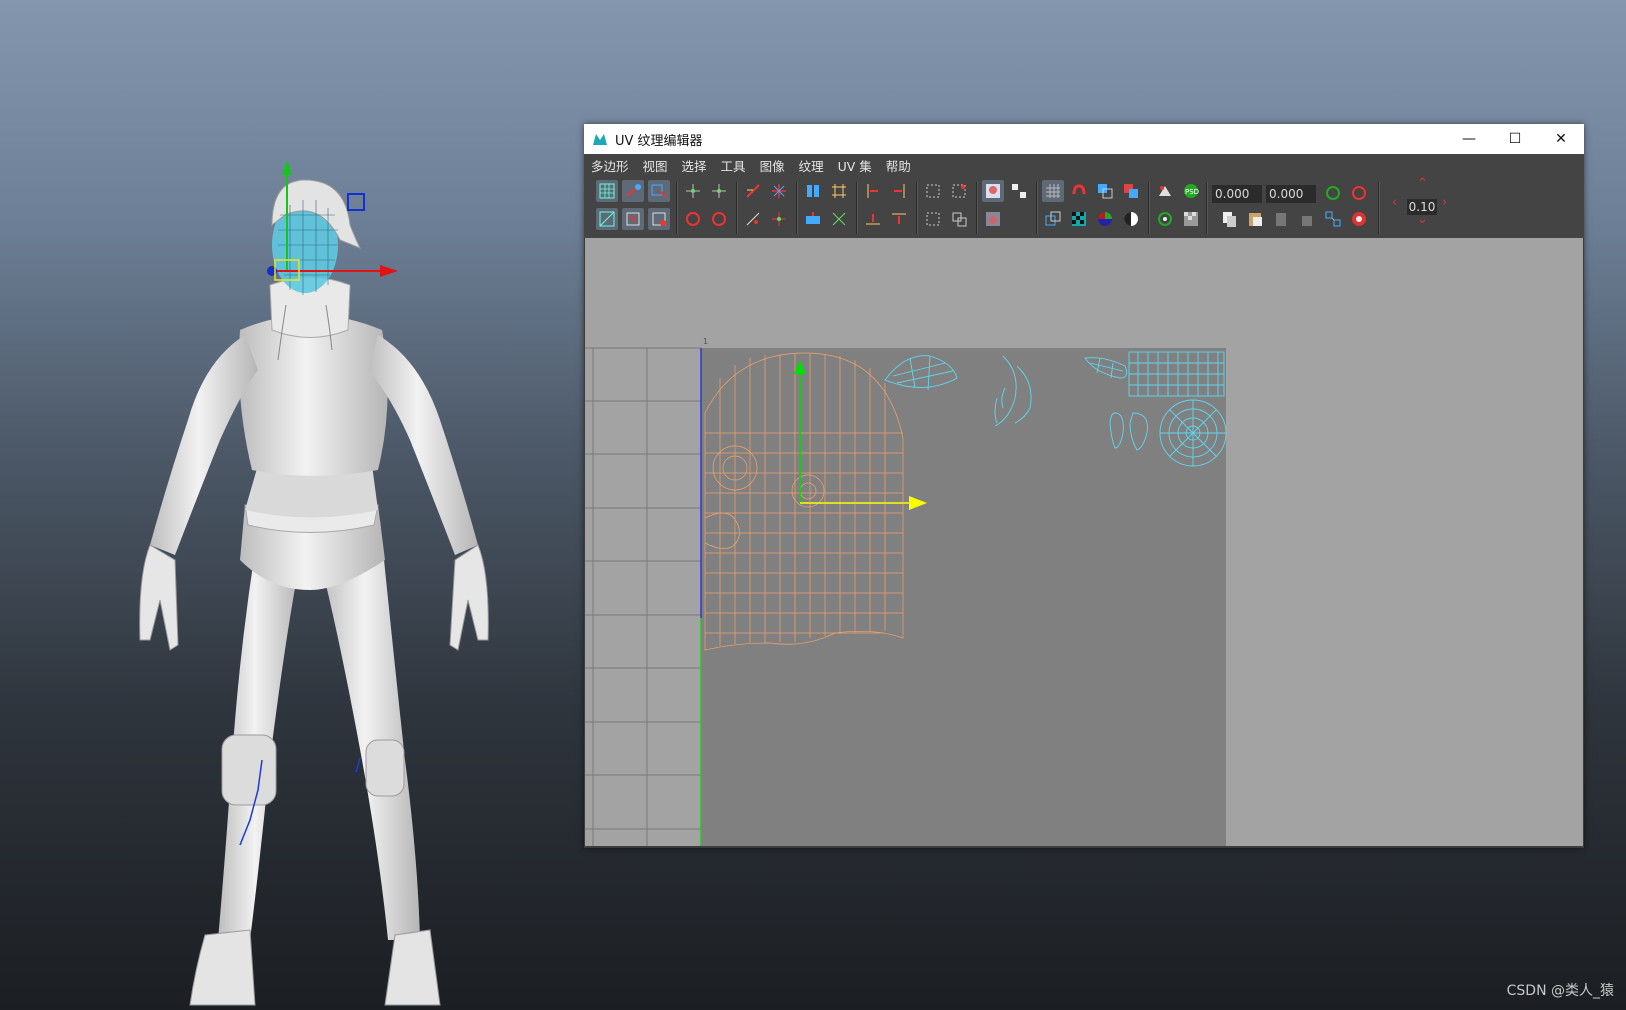 This screenshot has height=1010, width=1626. What do you see at coordinates (1422, 183) in the screenshot?
I see `step-up-icon: ⌃` at bounding box center [1422, 183].